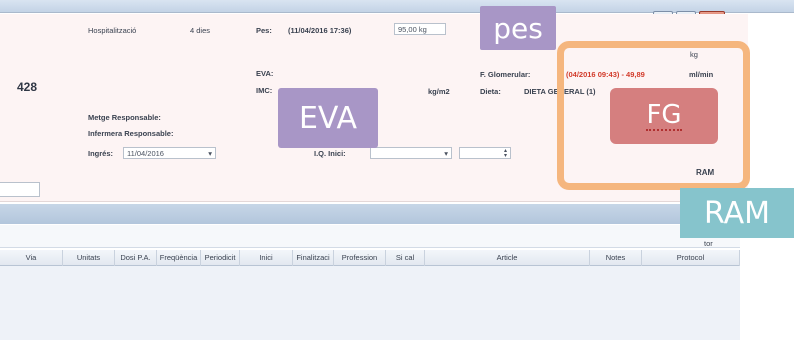 The image size is (794, 340). I want to click on col-si-cal: Si cal, so click(405, 258).